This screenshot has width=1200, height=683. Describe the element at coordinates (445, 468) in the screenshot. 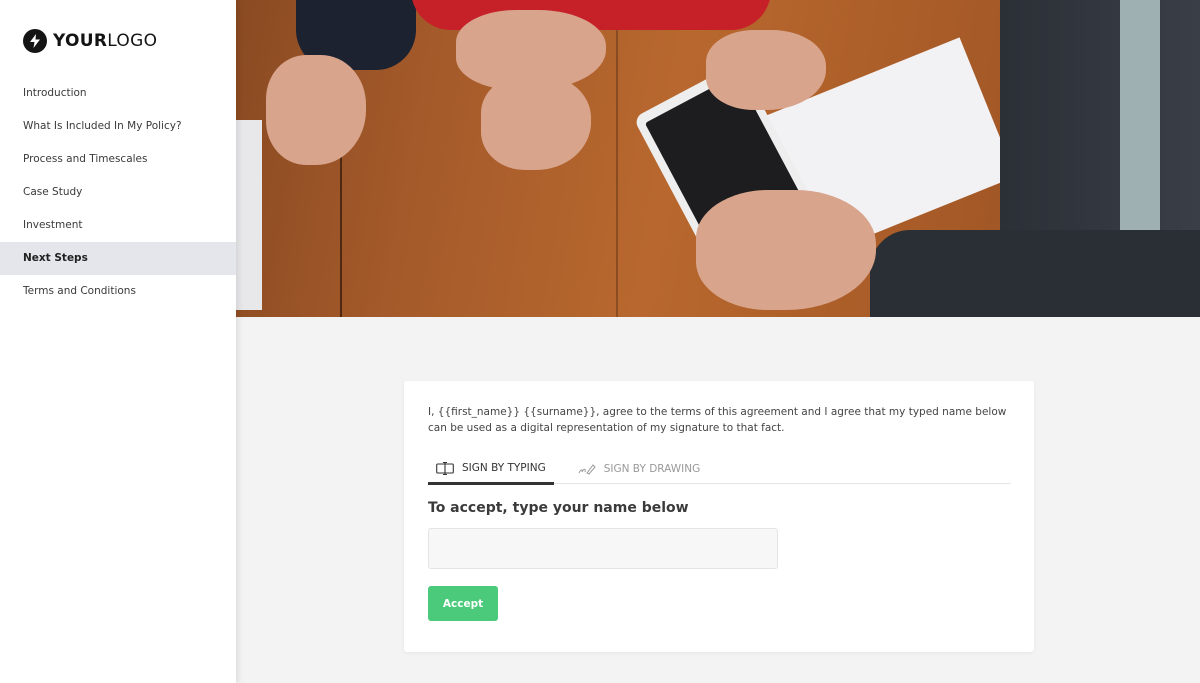

I see `text-cursor-icon` at that location.